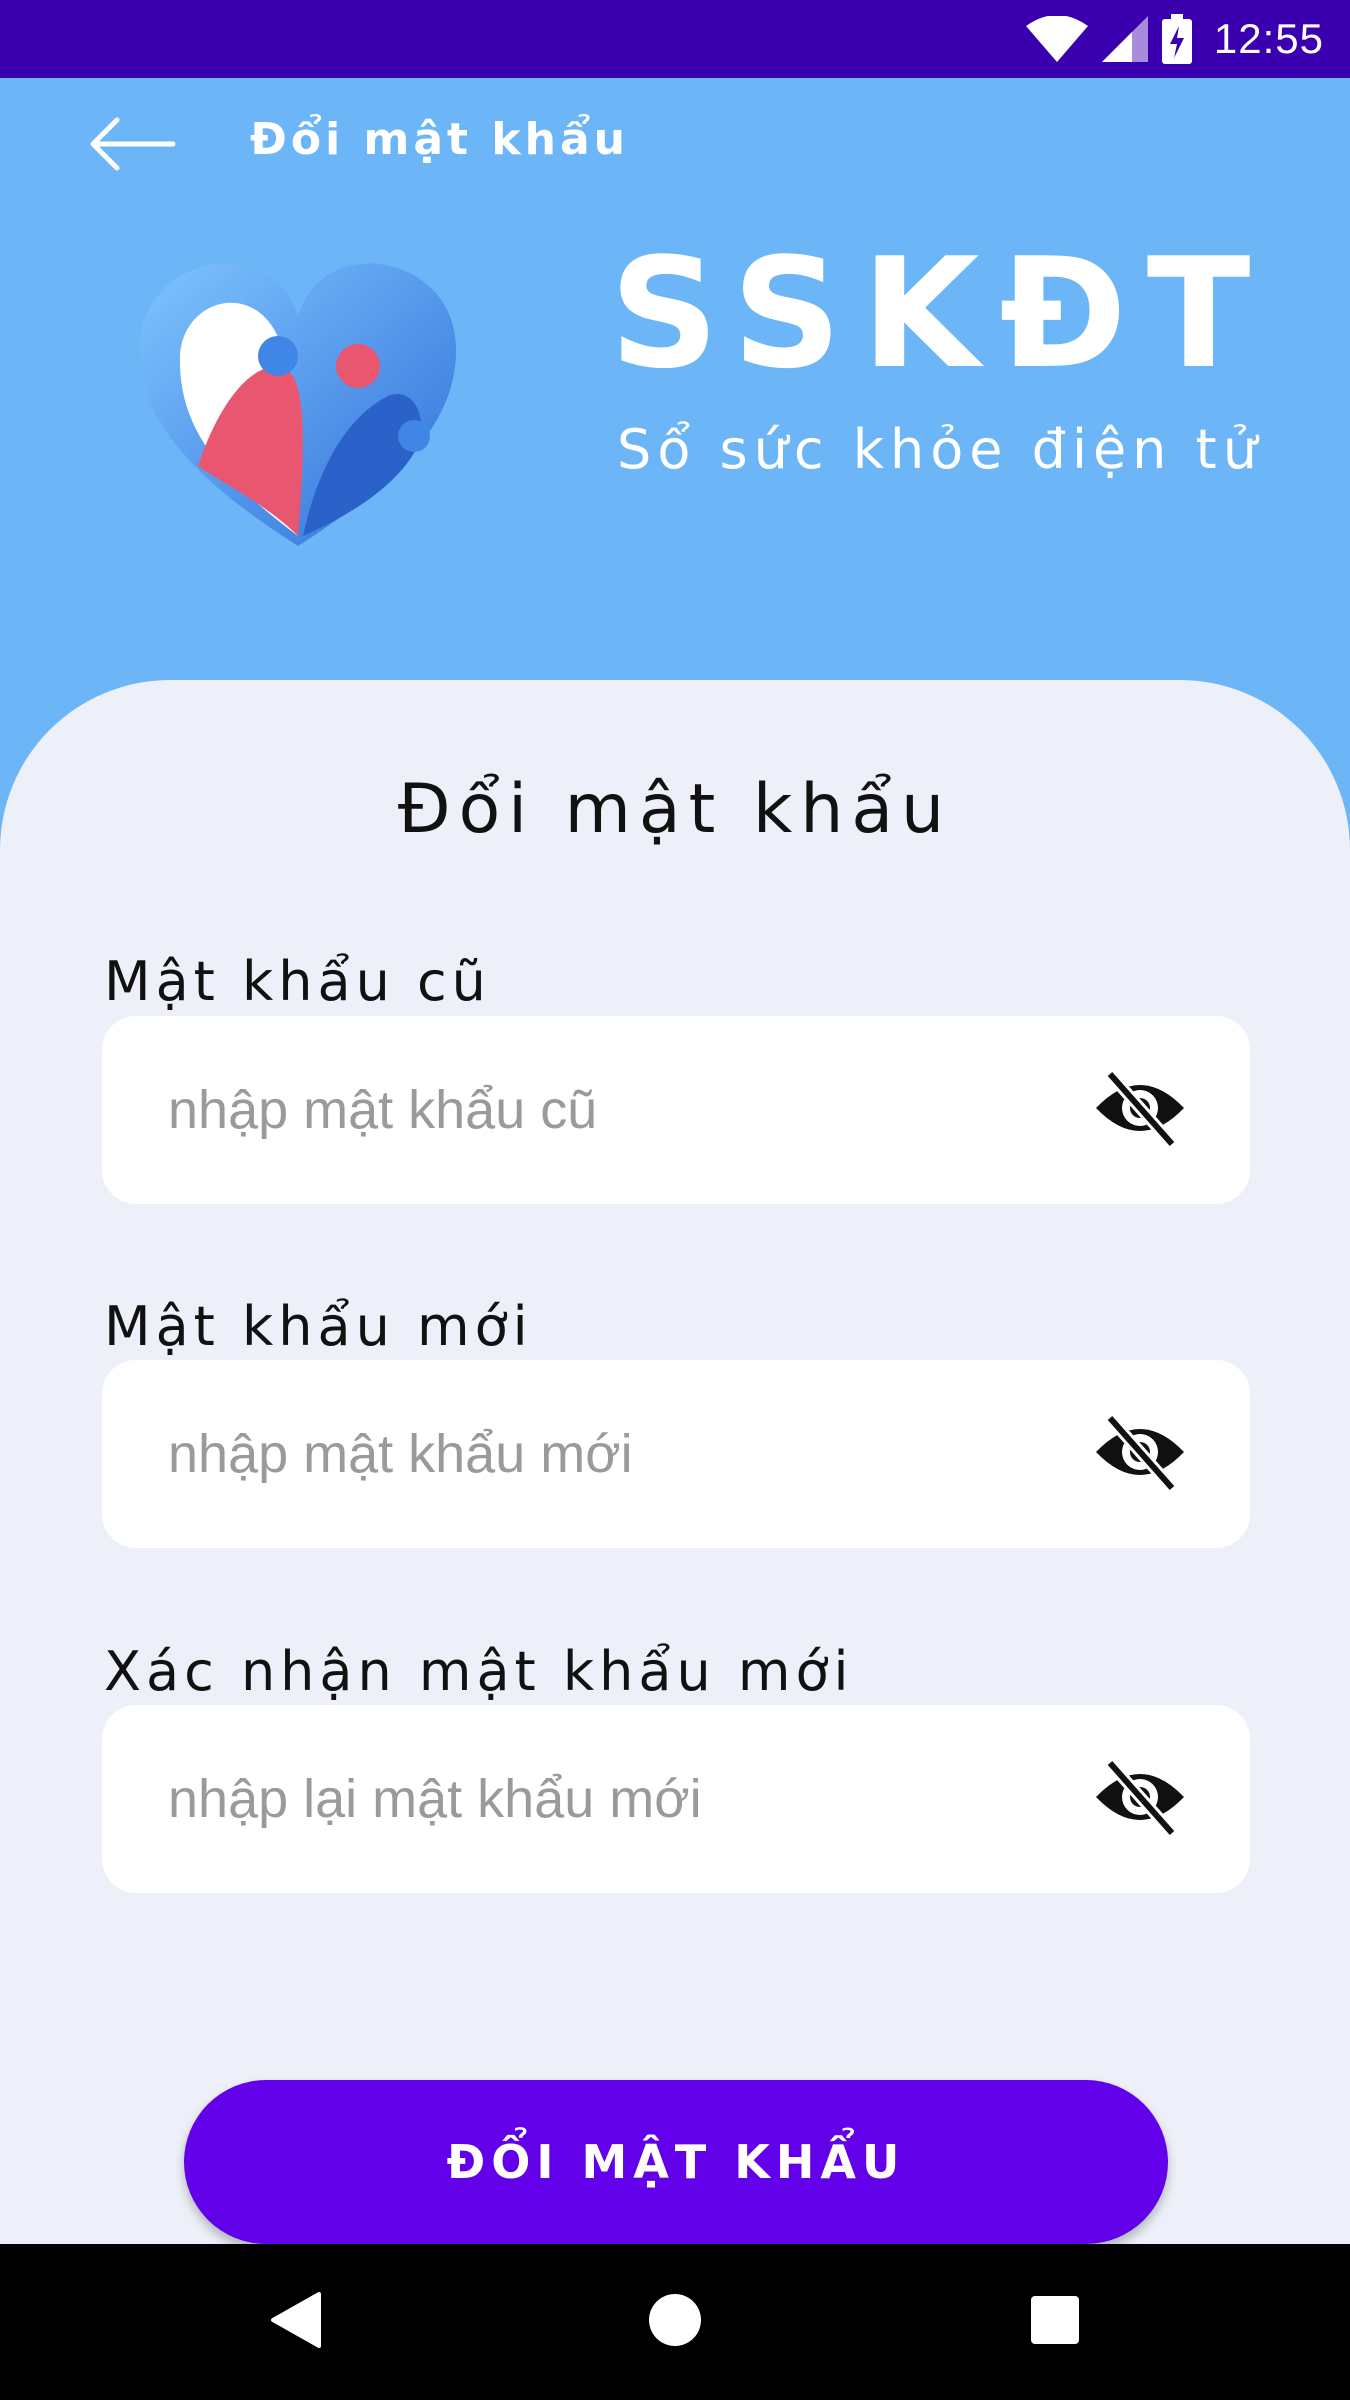 The width and height of the screenshot is (1350, 2400). I want to click on toggle-new-password-visibility, so click(1140, 1454).